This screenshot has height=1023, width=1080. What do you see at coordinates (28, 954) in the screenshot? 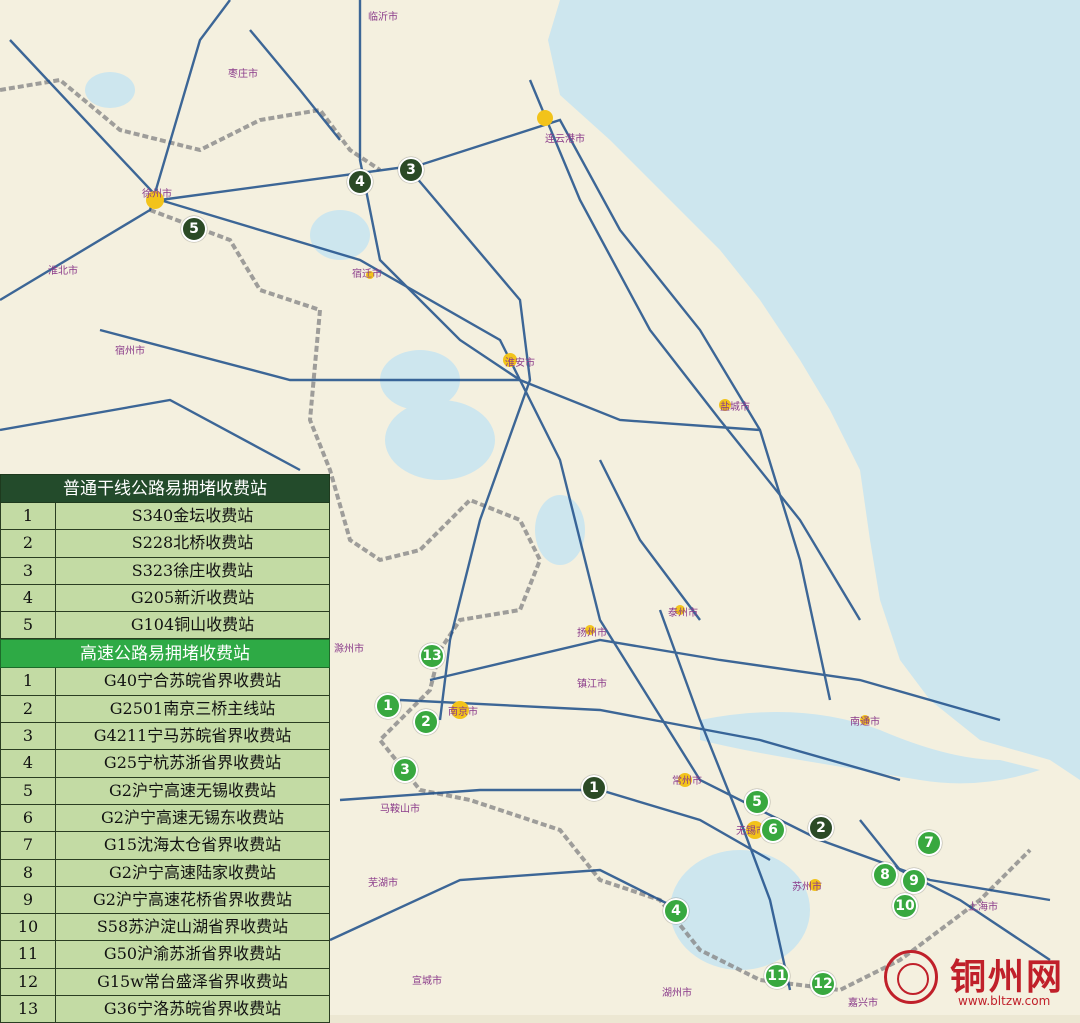
I see `legend-num: 11` at bounding box center [28, 954].